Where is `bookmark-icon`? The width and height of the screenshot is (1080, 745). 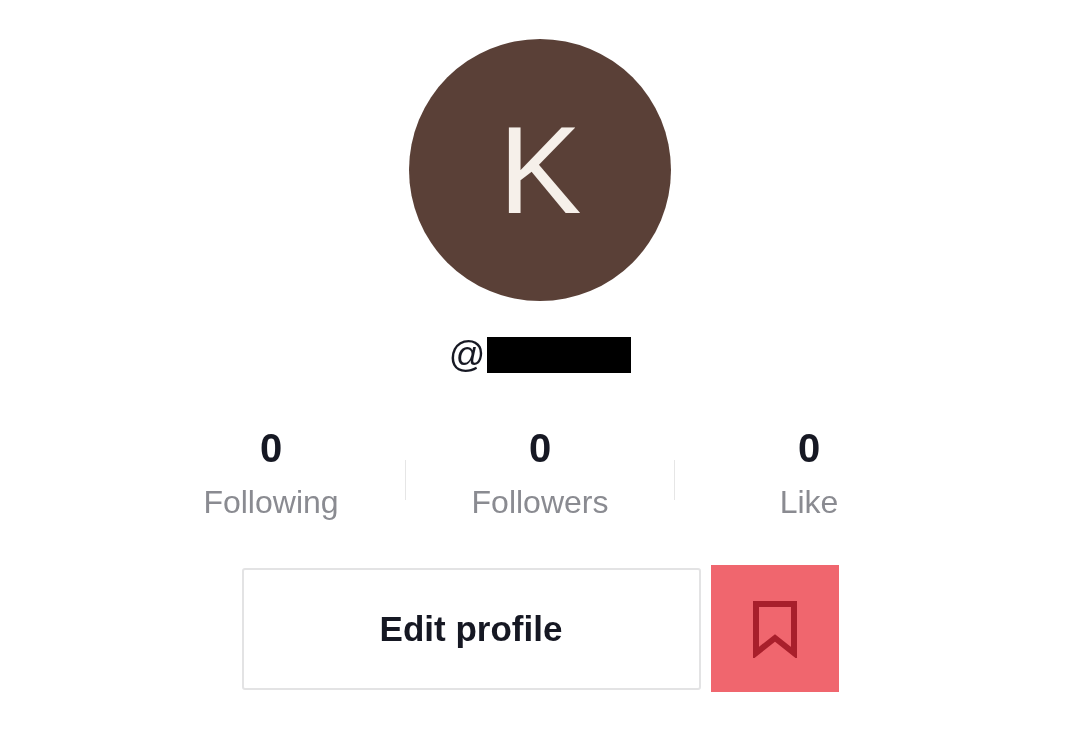 bookmark-icon is located at coordinates (774, 628).